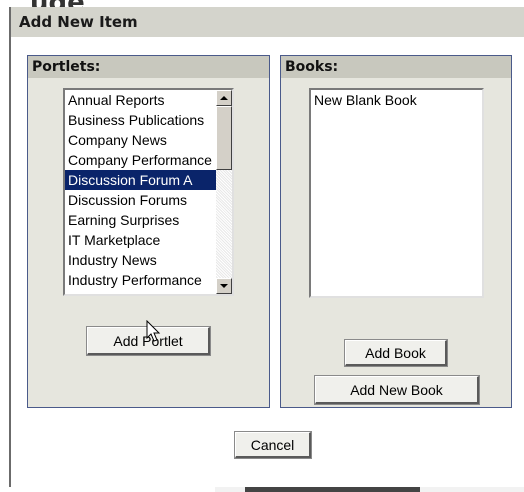 The image size is (524, 492). I want to click on portlet-option: Industry News, so click(141, 260).